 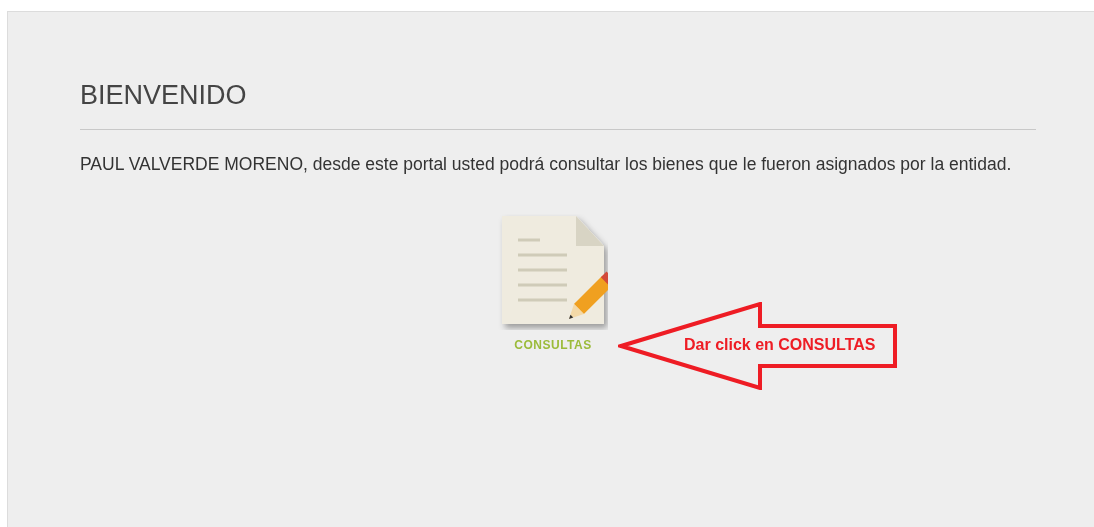 I want to click on page-title: BIENVENIDO, so click(x=164, y=95).